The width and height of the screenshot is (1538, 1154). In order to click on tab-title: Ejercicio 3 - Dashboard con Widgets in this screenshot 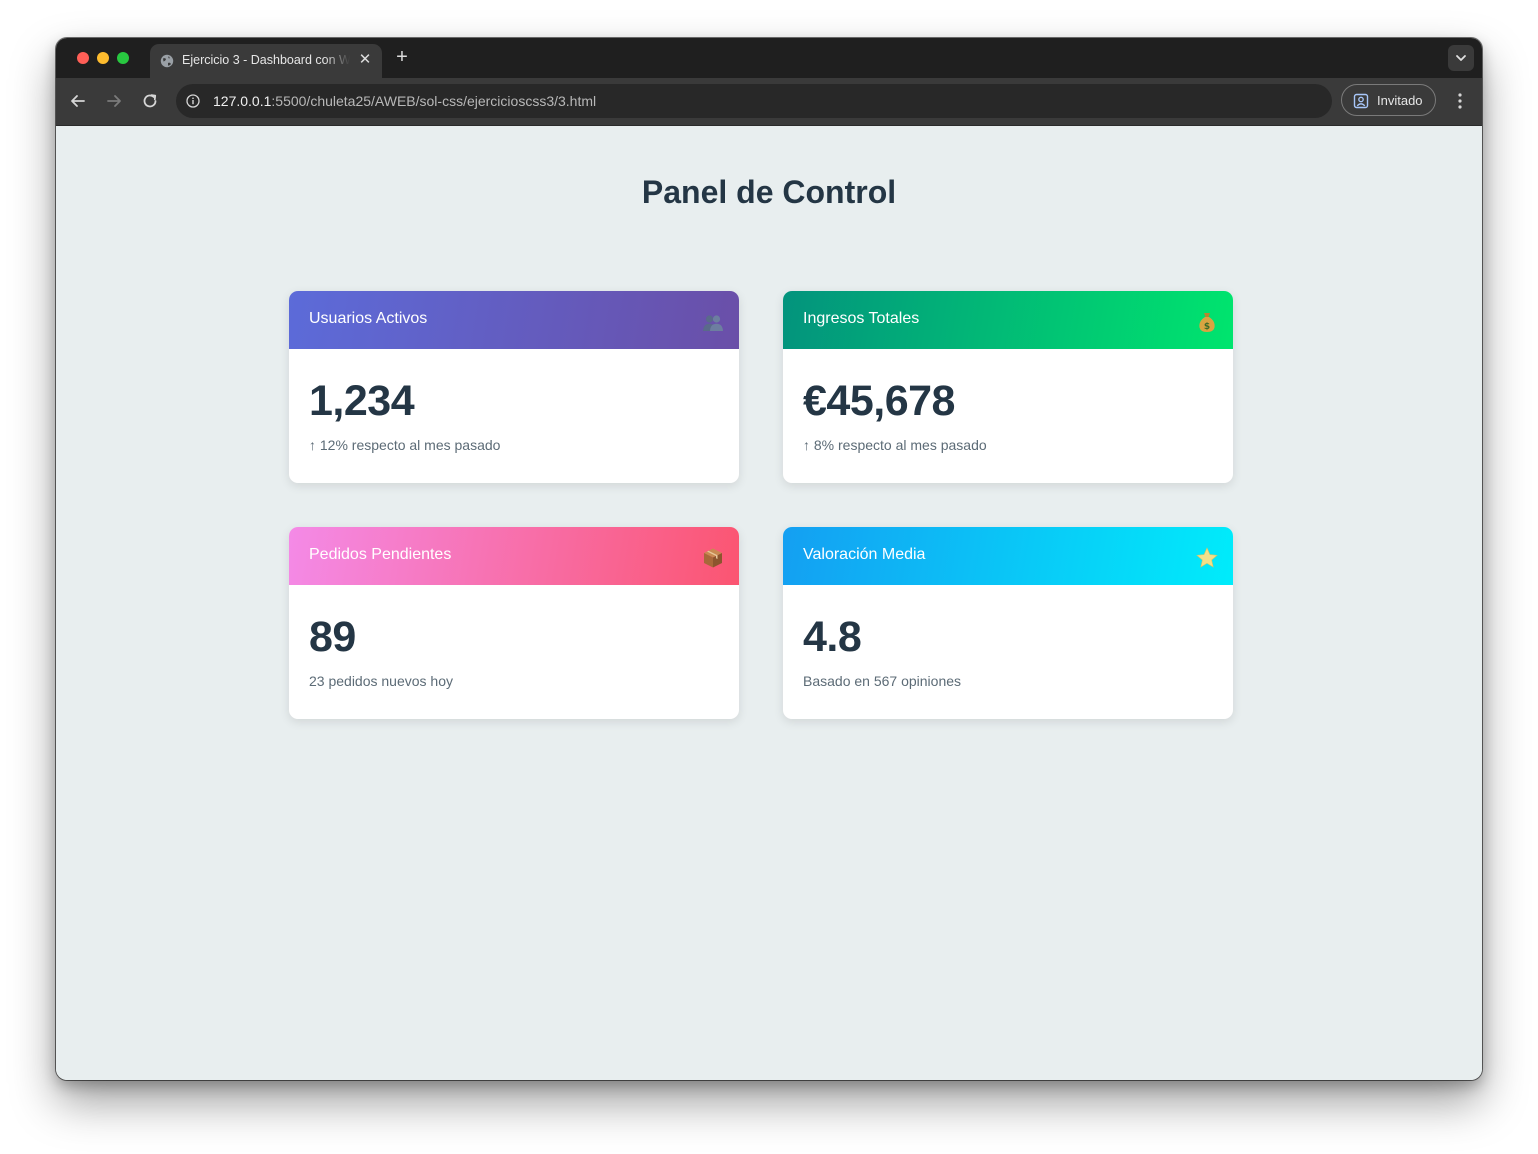, I will do `click(266, 60)`.